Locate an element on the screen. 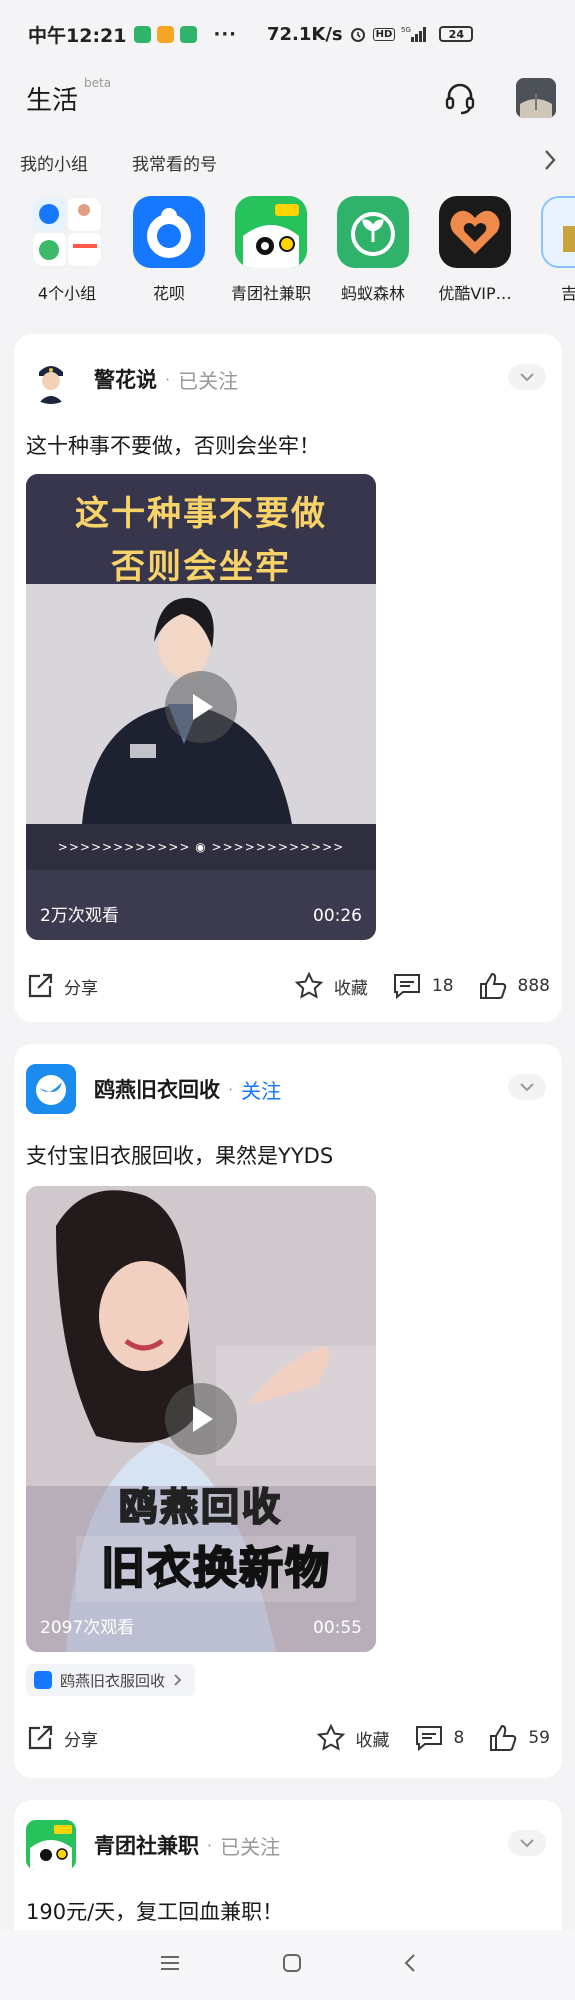 This screenshot has width=575, height=2000. huabei-icon is located at coordinates (169, 232).